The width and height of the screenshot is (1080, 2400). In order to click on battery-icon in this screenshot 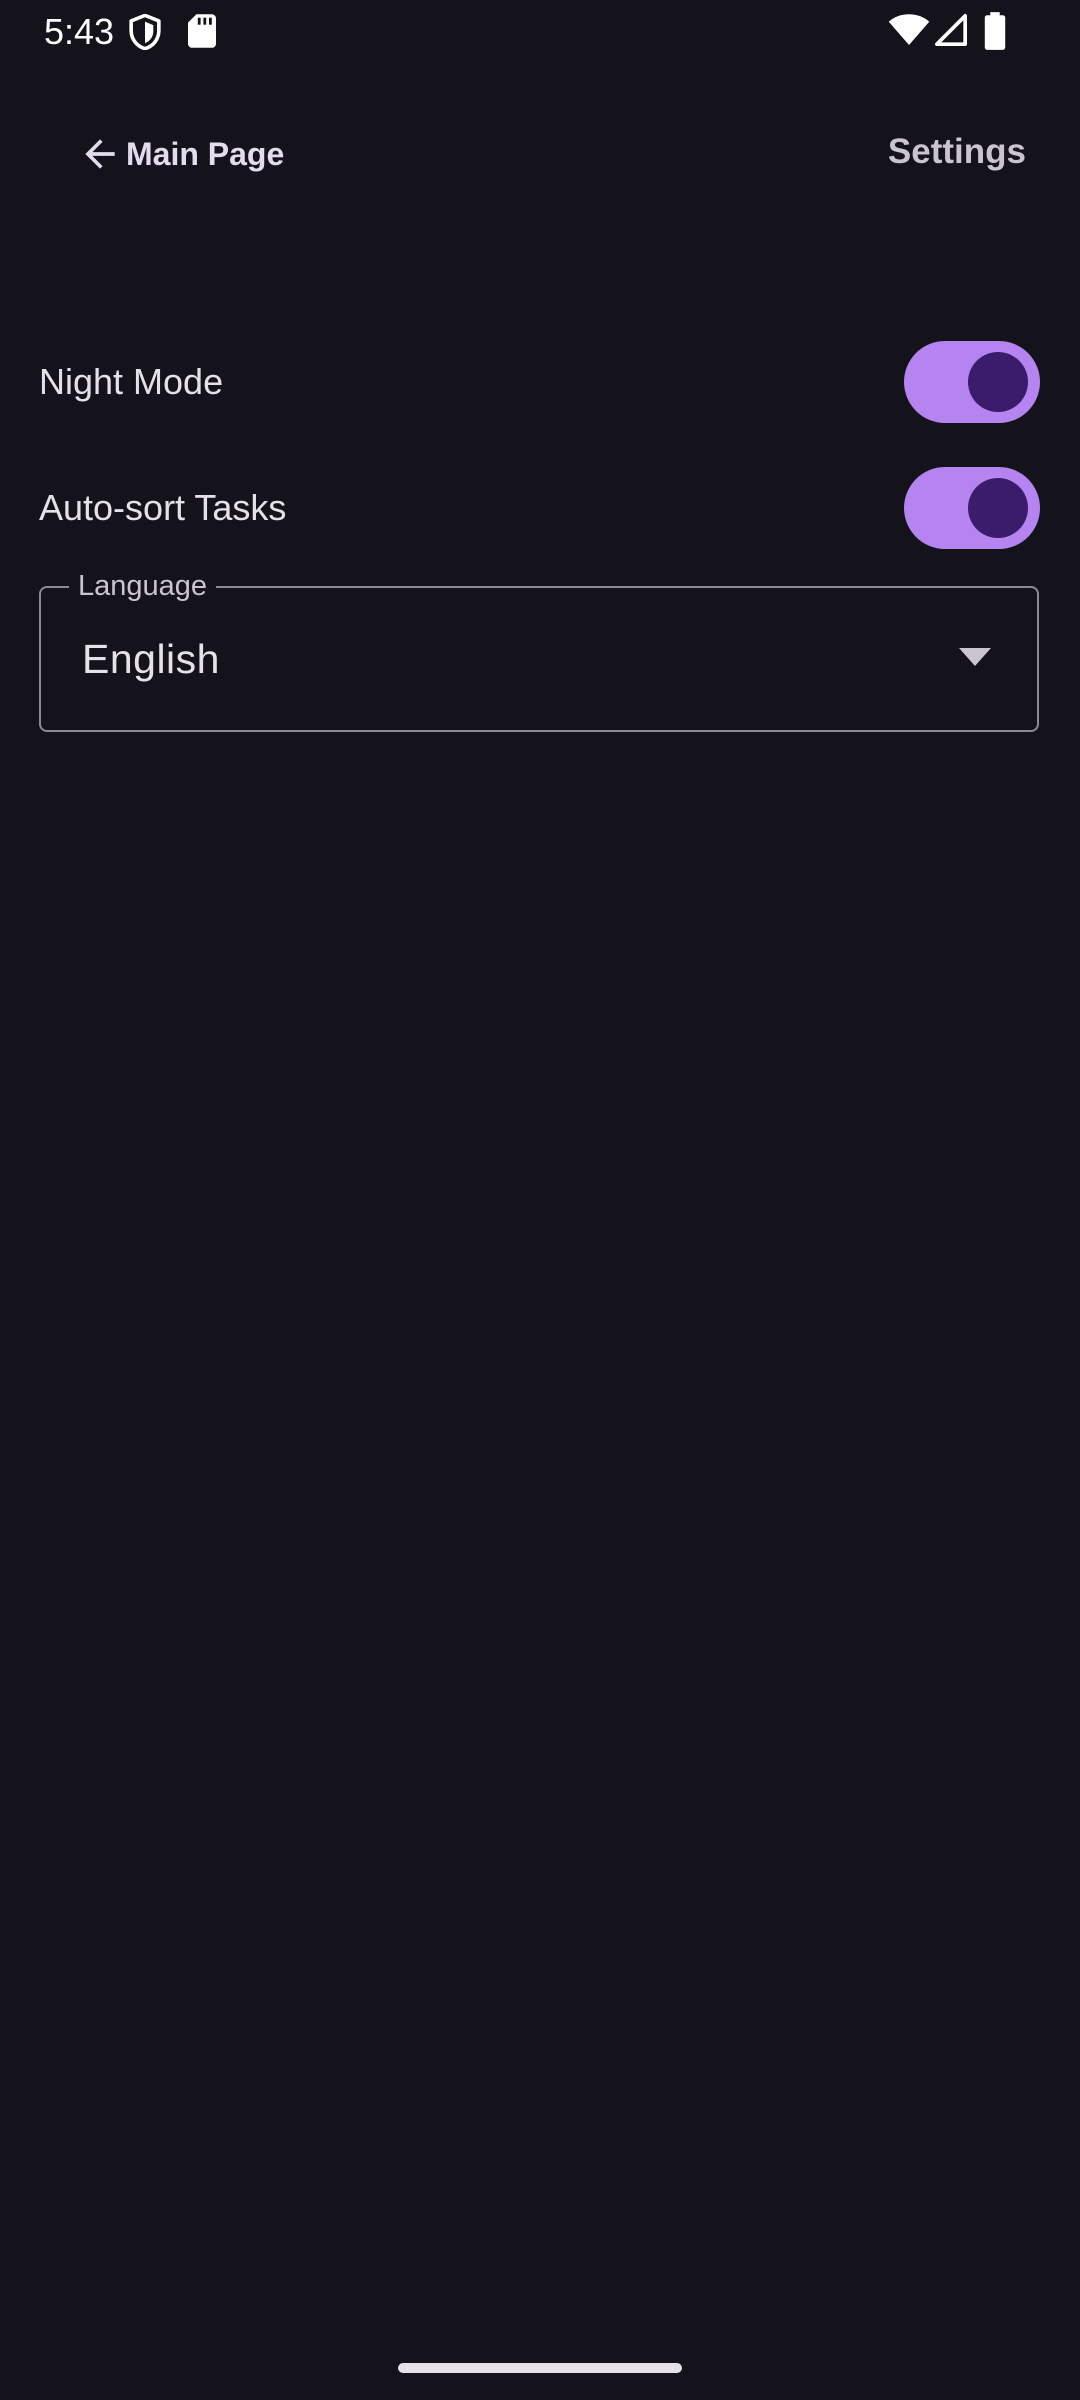, I will do `click(995, 31)`.